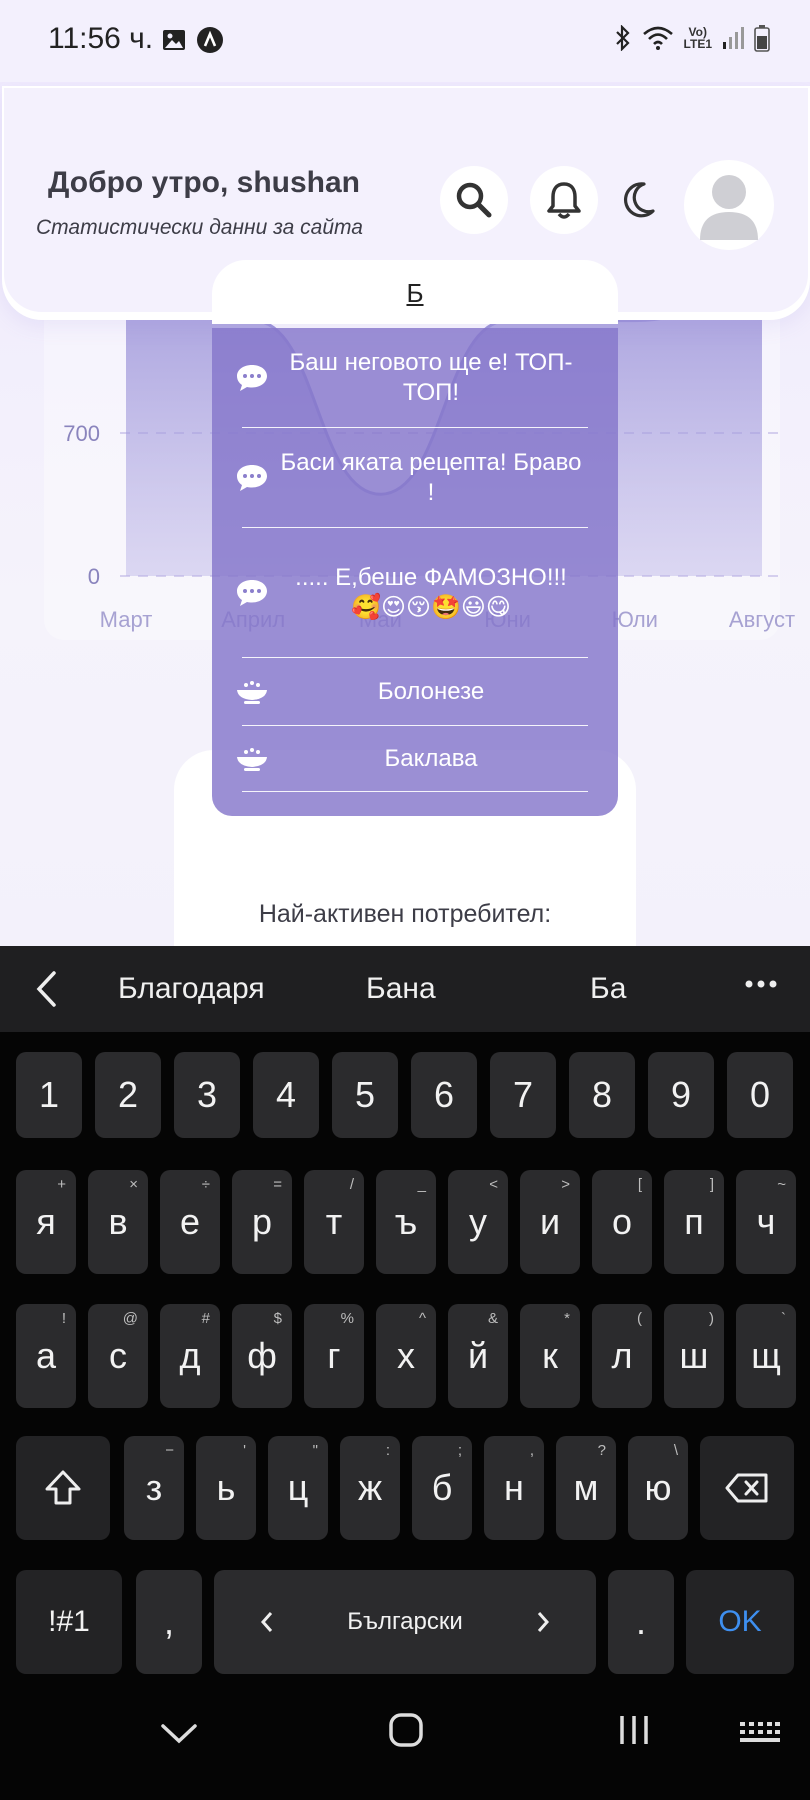  Describe the element at coordinates (550, 1356) in the screenshot. I see `key-letter: к *` at that location.